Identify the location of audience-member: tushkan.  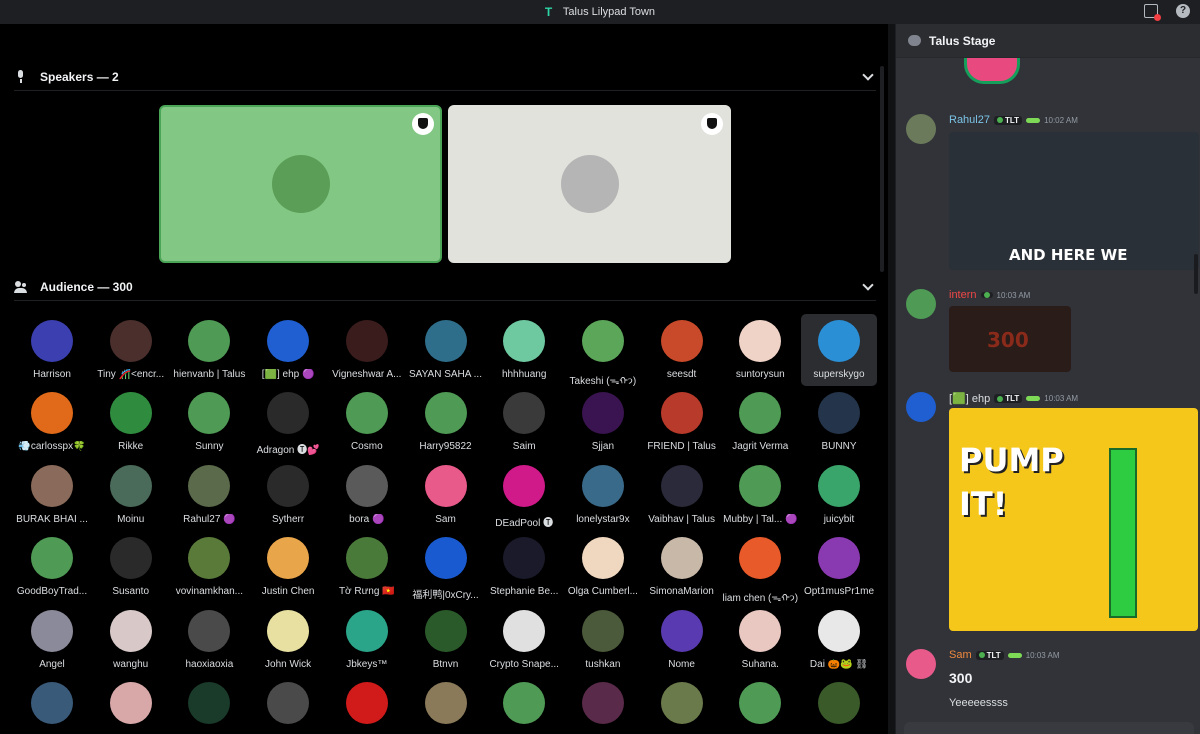
(603, 640).